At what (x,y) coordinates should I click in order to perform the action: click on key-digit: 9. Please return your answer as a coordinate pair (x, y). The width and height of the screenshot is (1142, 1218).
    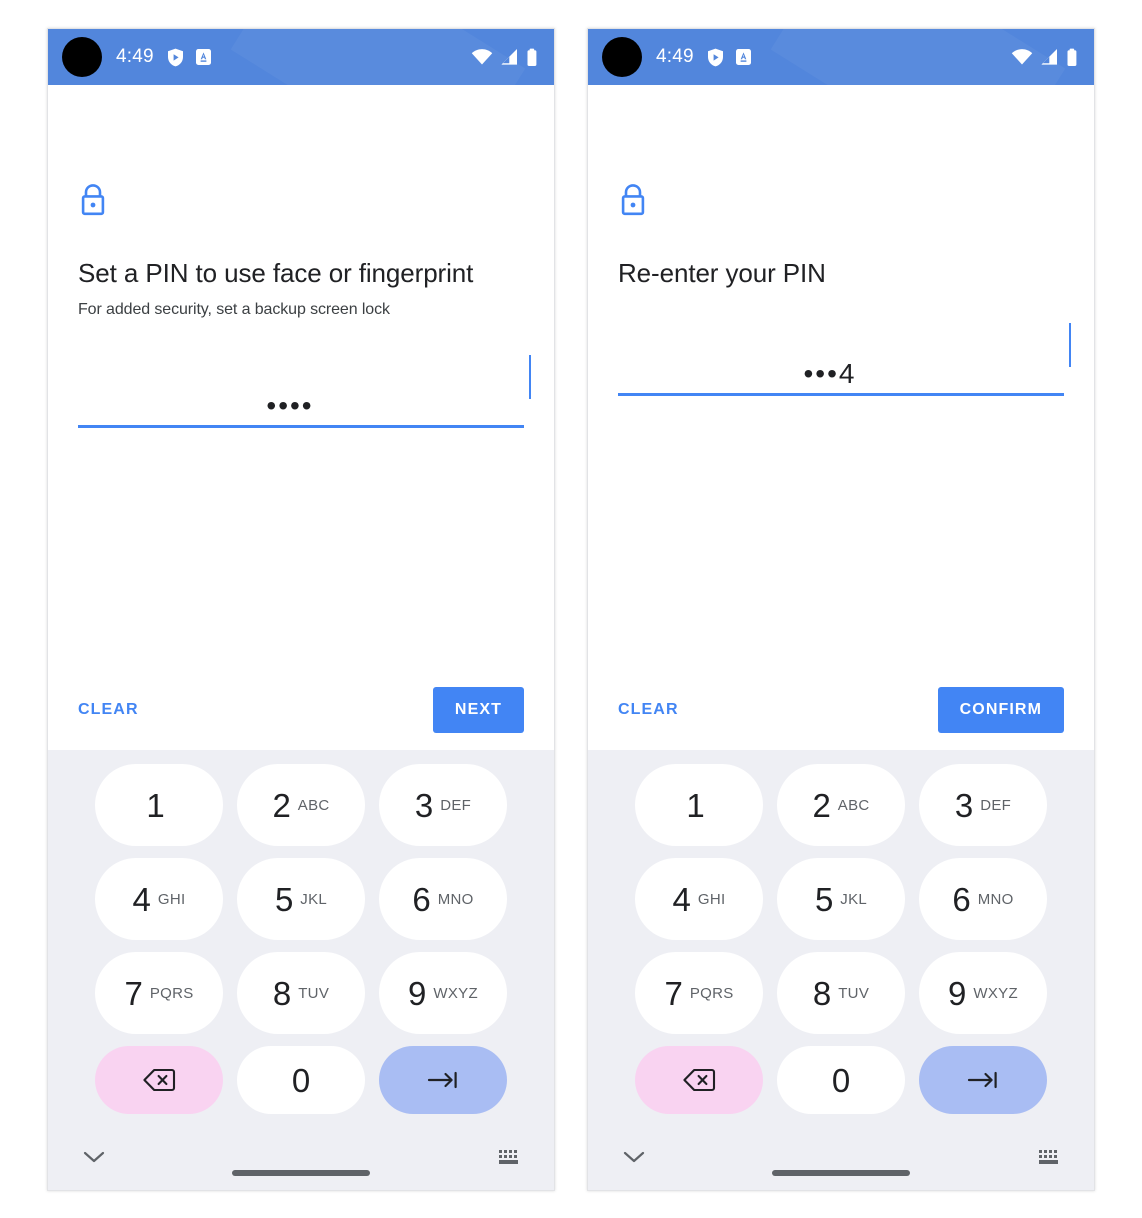
    Looking at the image, I should click on (957, 993).